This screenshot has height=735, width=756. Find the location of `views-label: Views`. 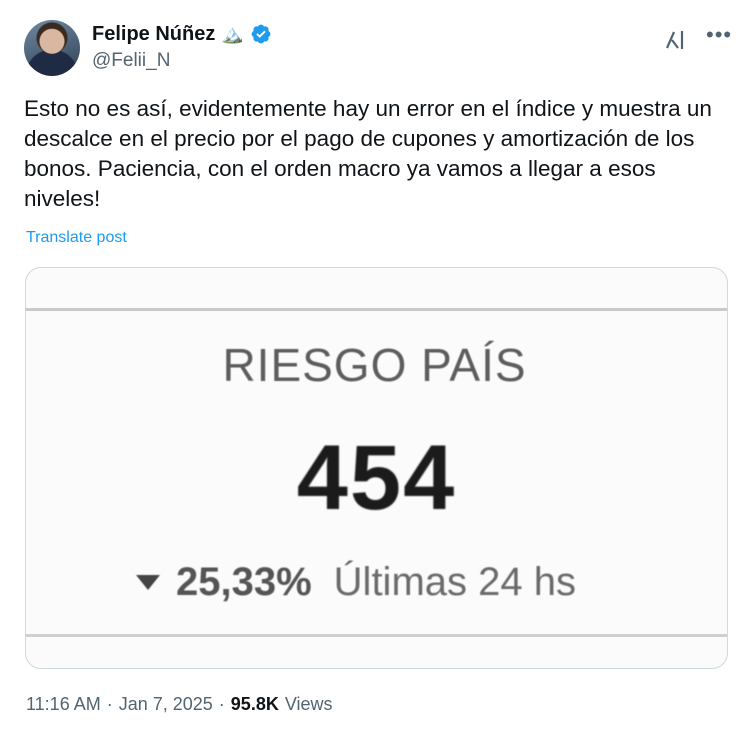

views-label: Views is located at coordinates (309, 704).